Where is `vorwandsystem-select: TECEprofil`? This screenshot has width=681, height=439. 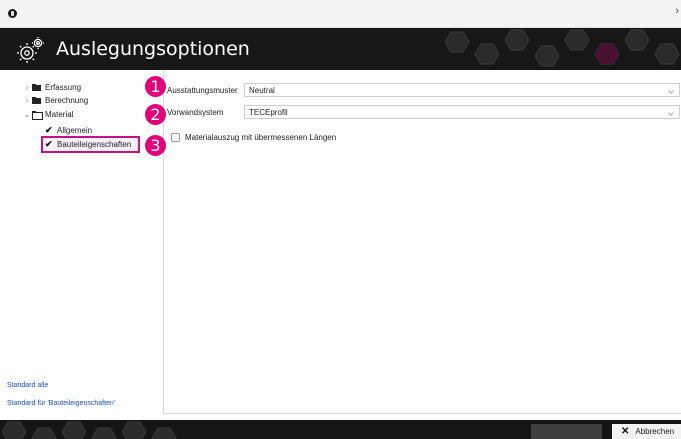
vorwandsystem-select: TECEprofil is located at coordinates (462, 112).